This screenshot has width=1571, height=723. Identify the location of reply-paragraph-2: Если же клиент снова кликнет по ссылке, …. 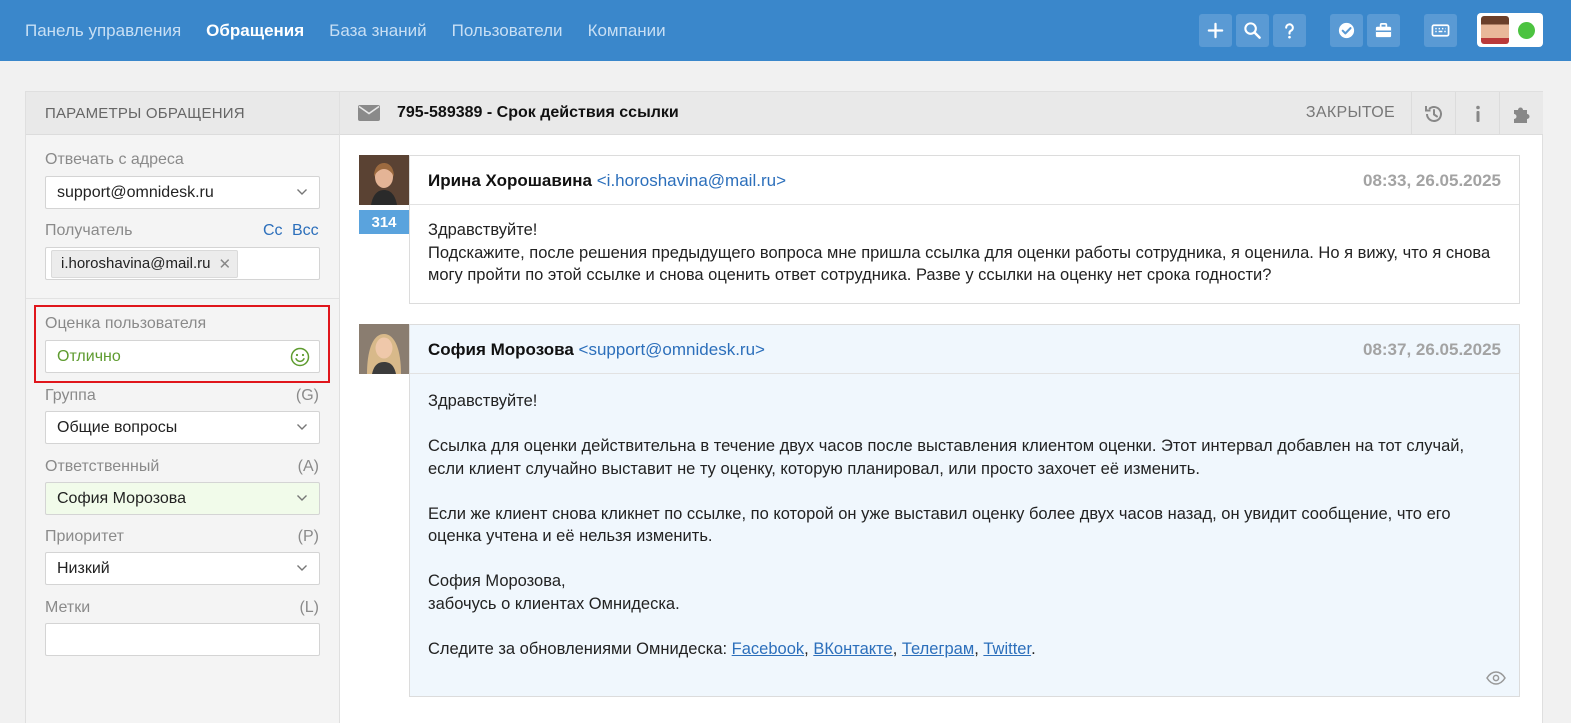
(939, 525).